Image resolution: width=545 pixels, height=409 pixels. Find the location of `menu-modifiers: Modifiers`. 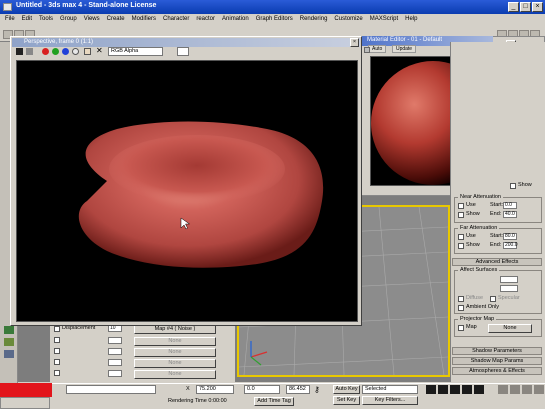

menu-modifiers: Modifiers is located at coordinates (144, 21).